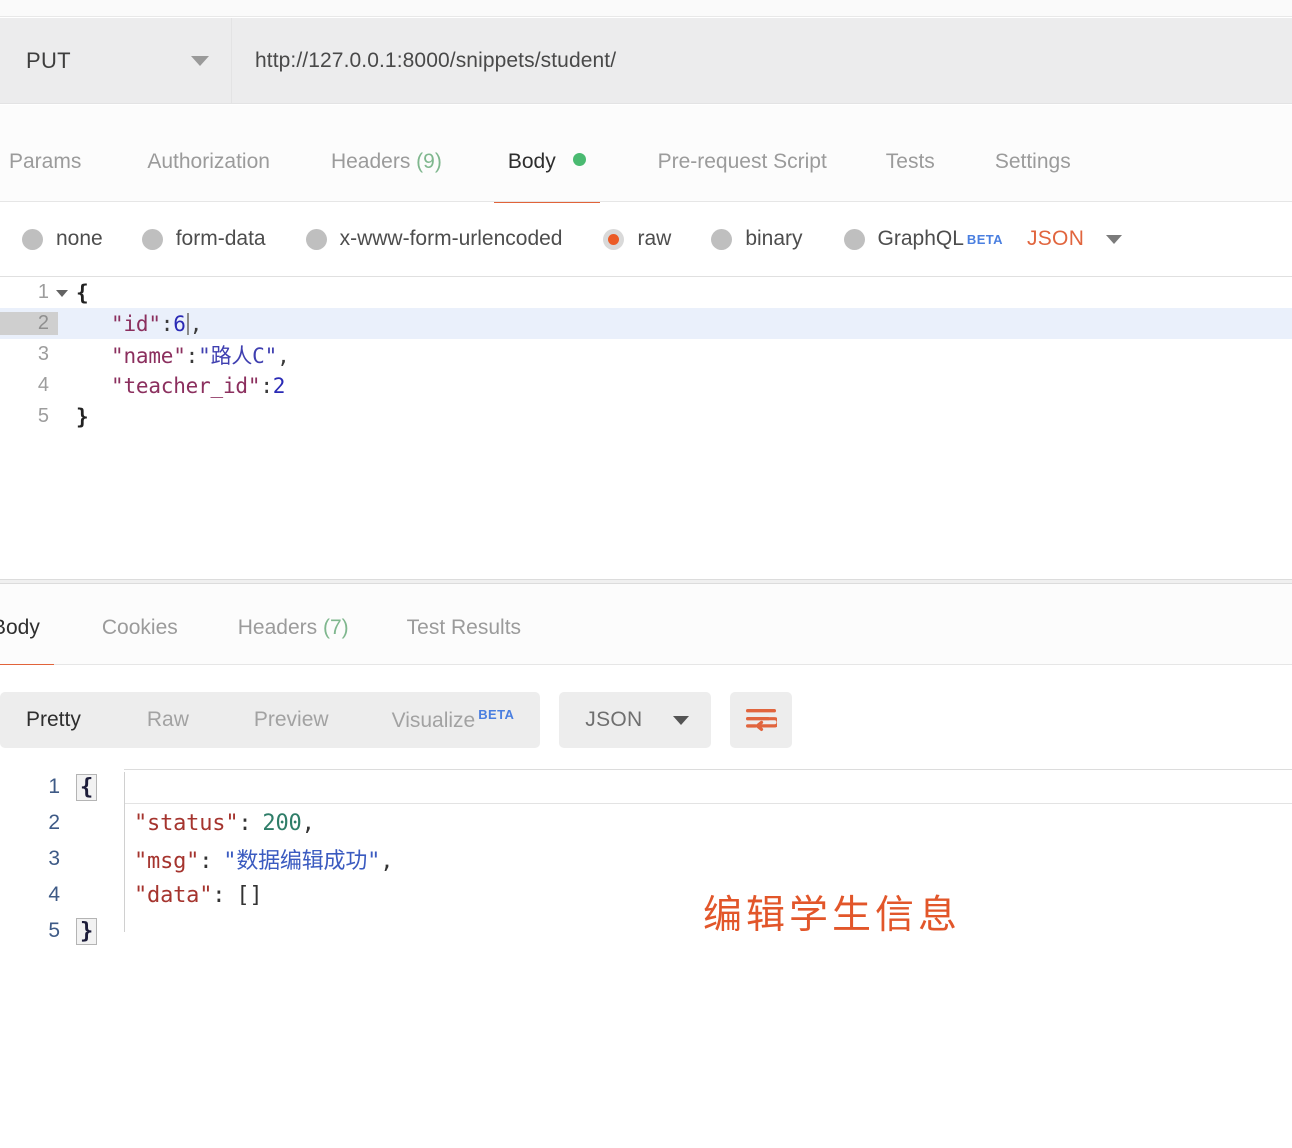 This screenshot has height=1148, width=1292. Describe the element at coordinates (1055, 239) in the screenshot. I see `raw-format-selector: JSON` at that location.